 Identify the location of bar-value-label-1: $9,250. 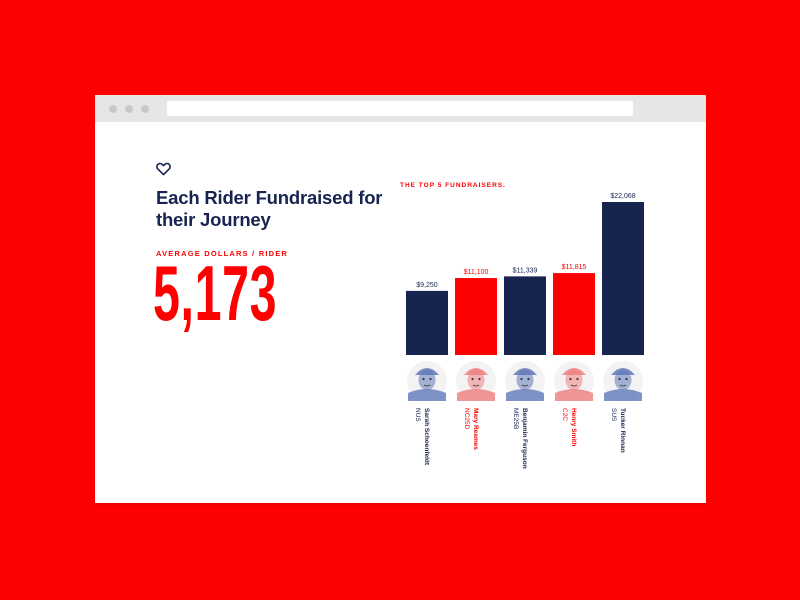
(427, 285).